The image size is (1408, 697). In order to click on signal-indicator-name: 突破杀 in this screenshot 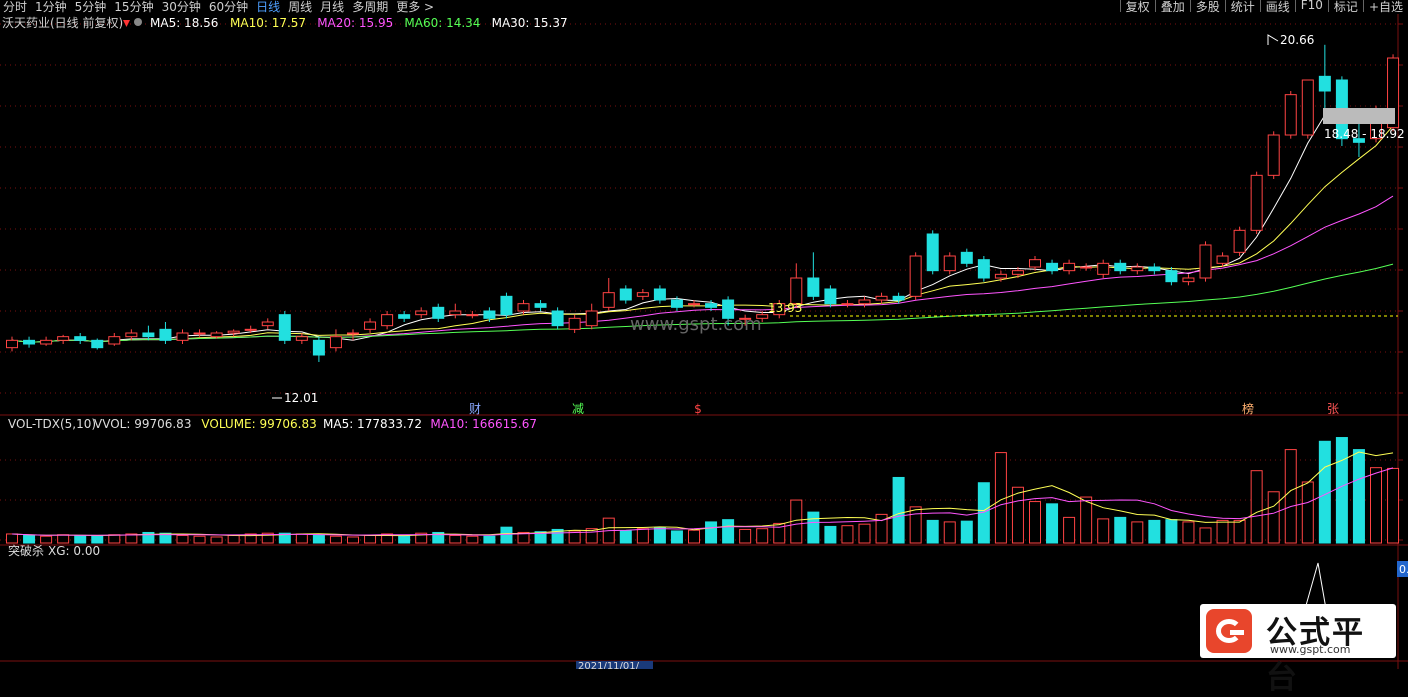, I will do `click(26, 550)`.